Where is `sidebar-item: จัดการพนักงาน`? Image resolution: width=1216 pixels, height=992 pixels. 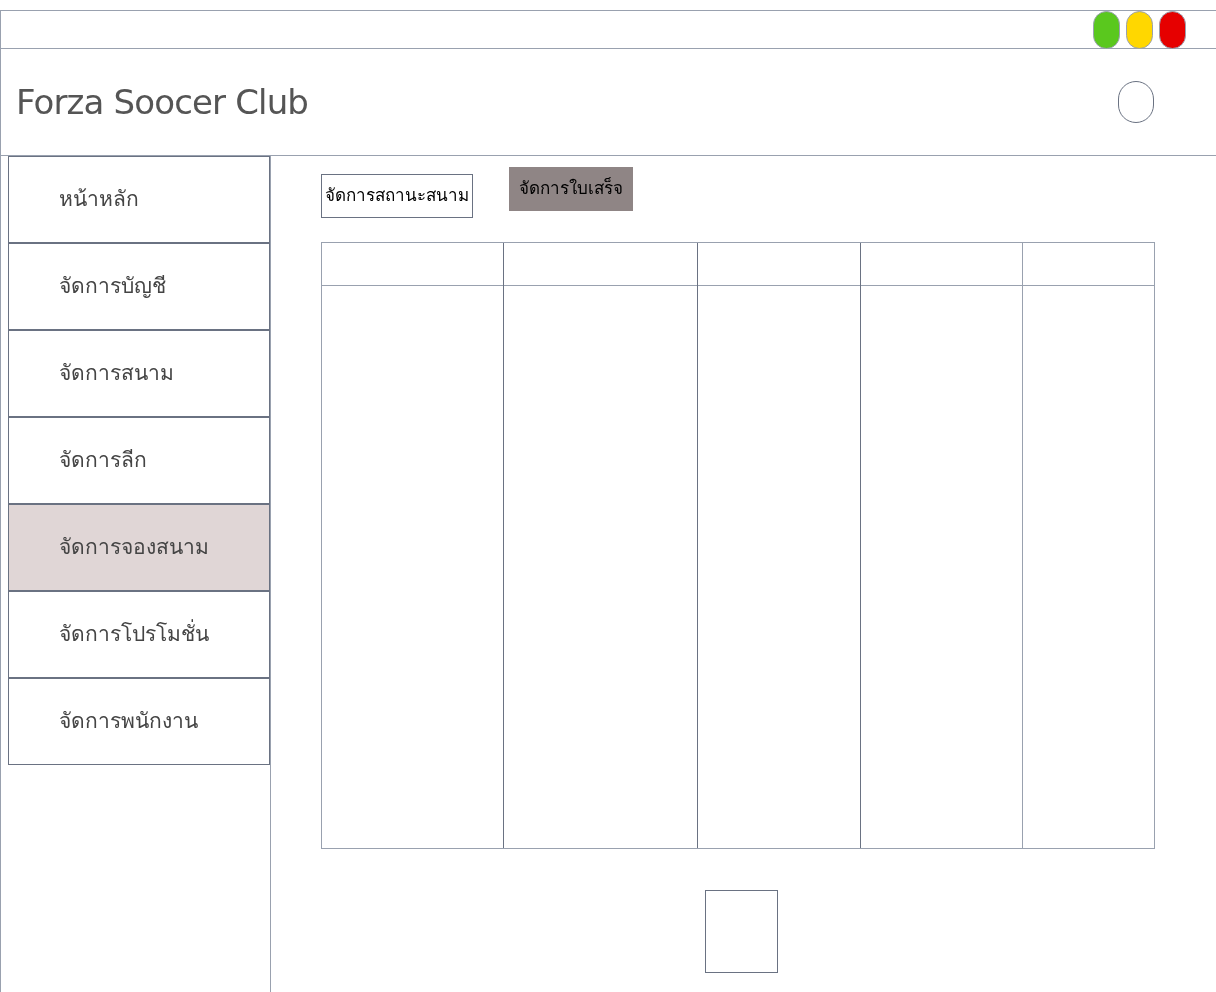 sidebar-item: จัดการพนักงาน is located at coordinates (139, 721).